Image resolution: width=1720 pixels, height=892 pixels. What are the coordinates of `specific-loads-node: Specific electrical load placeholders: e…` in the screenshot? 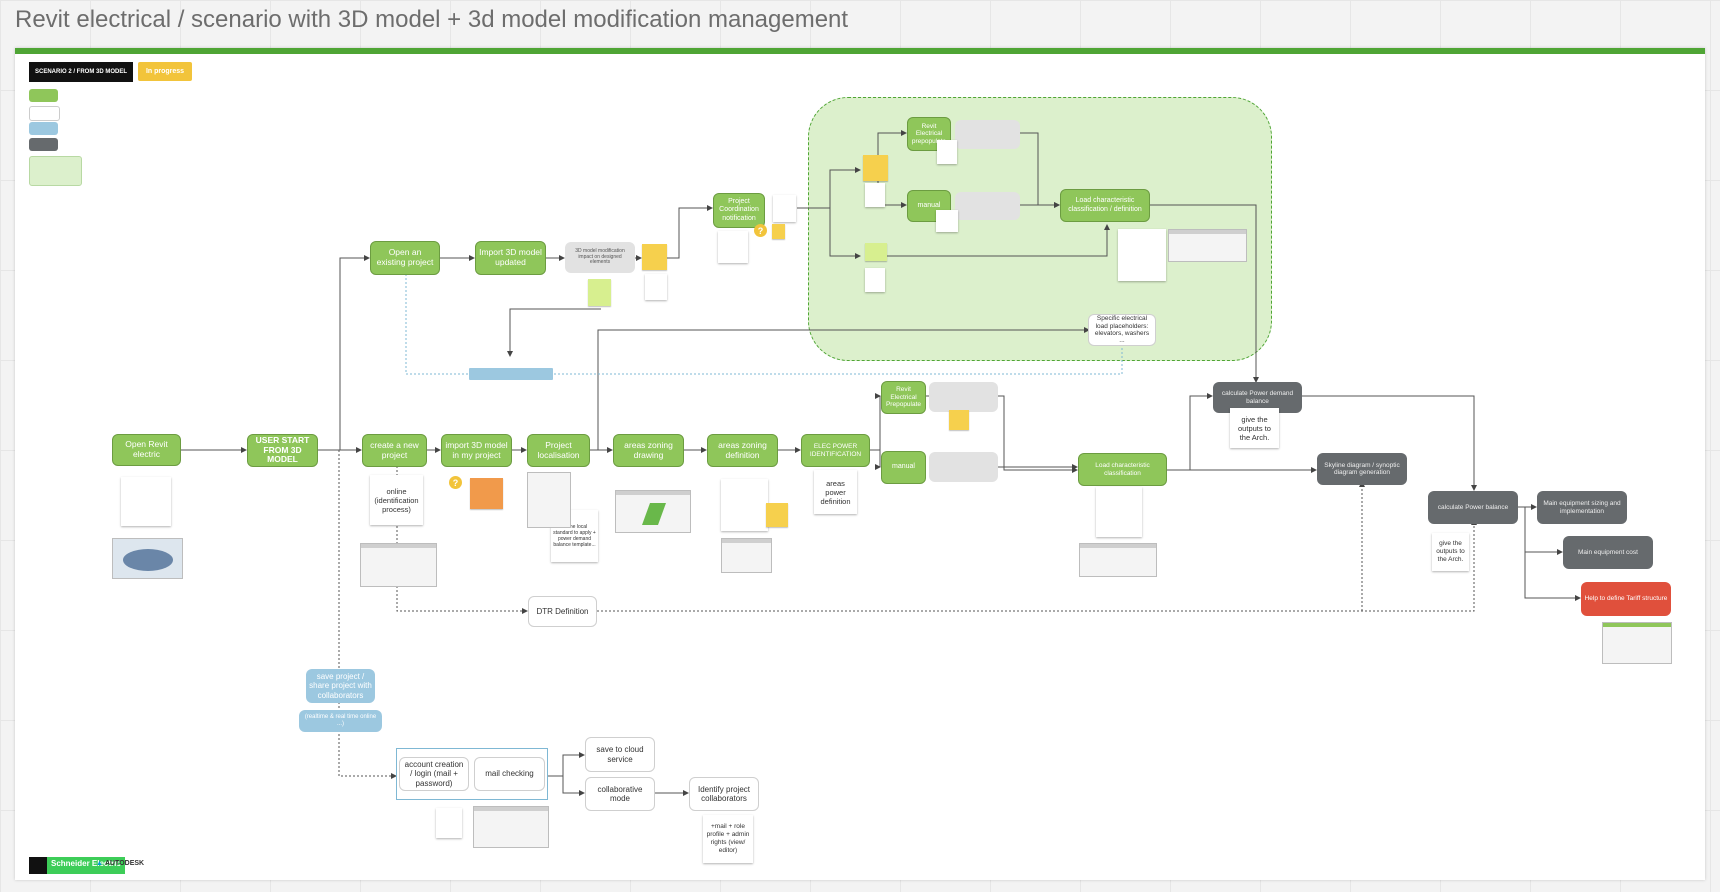 It's located at (1122, 330).